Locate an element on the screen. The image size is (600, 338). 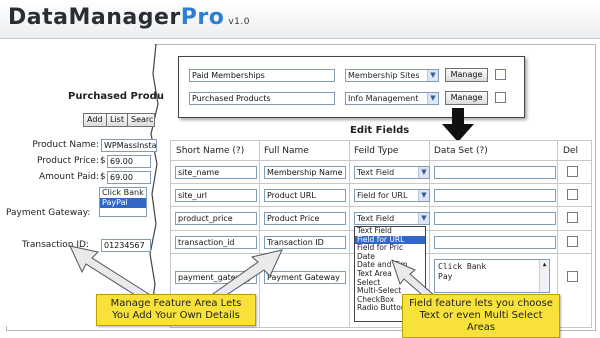
product-price-input: 69.00 is located at coordinates (129, 161).